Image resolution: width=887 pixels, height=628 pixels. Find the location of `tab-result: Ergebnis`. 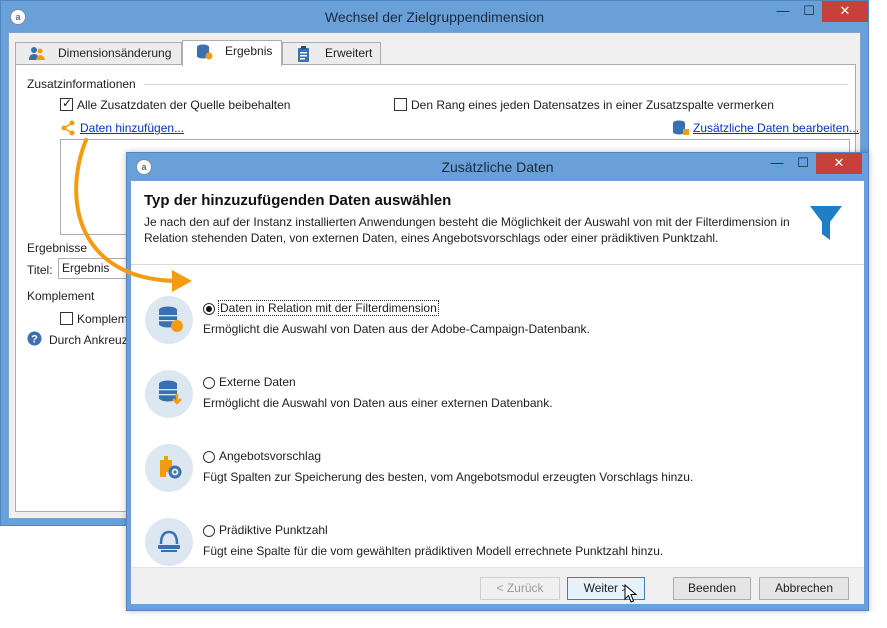

tab-result: Ergebnis is located at coordinates (232, 53).